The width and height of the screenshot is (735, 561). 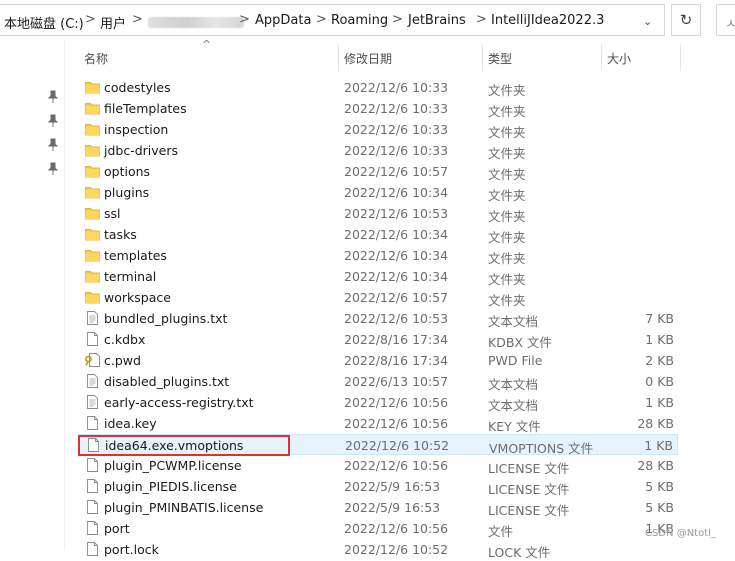 What do you see at coordinates (378, 171) in the screenshot?
I see `file-row: options 2022/12/6 10:57 文件夹` at bounding box center [378, 171].